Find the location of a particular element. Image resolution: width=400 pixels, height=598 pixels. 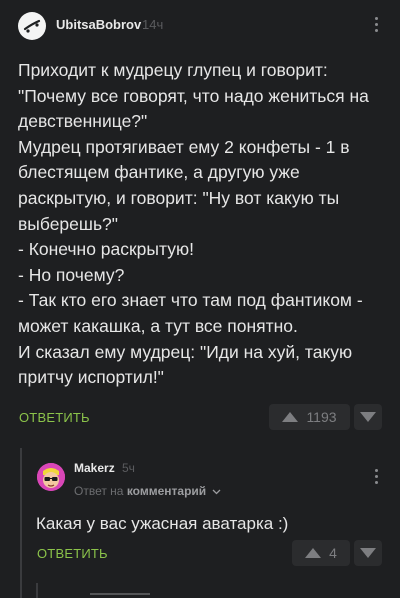

vote-controls: 1193 is located at coordinates (325, 417).